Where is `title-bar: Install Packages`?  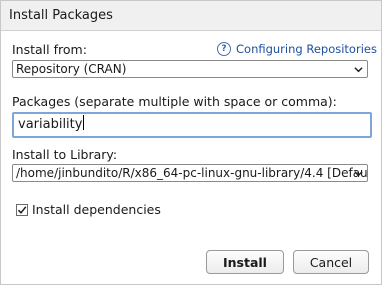 title-bar: Install Packages is located at coordinates (191, 16).